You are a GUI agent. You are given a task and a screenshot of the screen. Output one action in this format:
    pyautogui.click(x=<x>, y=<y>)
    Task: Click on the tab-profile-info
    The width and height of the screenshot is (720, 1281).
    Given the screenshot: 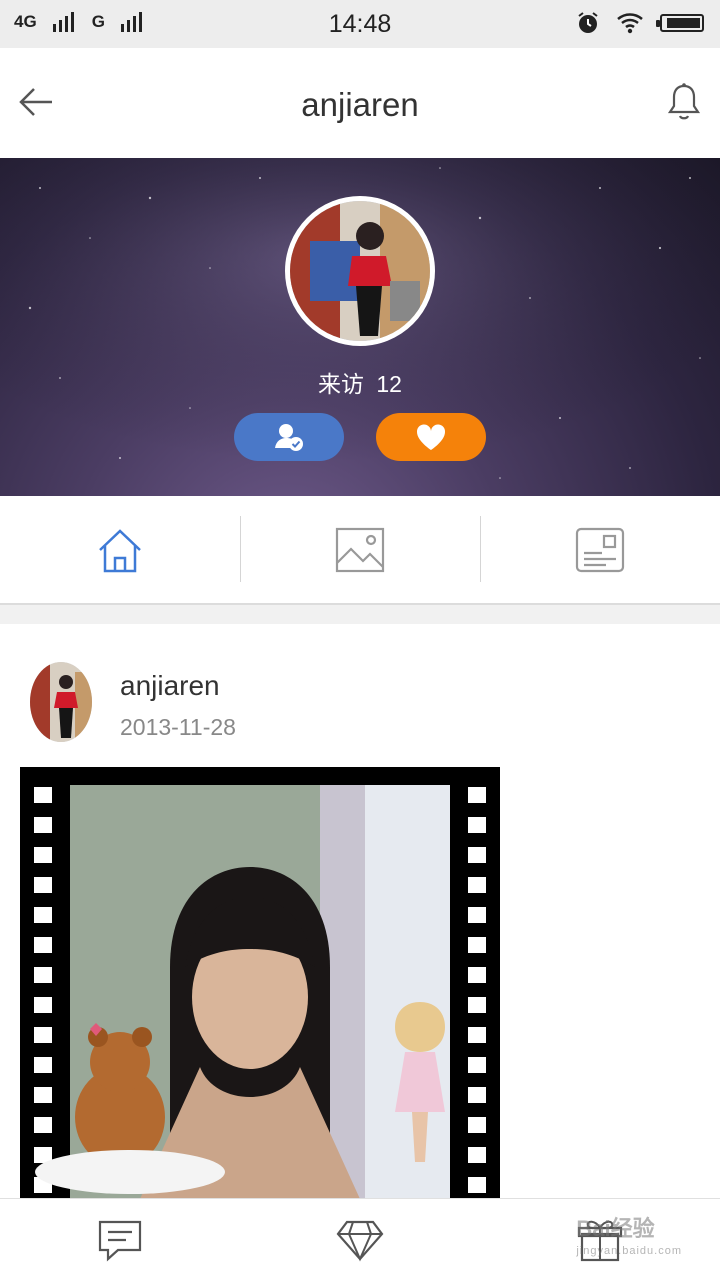 What is the action you would take?
    pyautogui.click(x=600, y=549)
    